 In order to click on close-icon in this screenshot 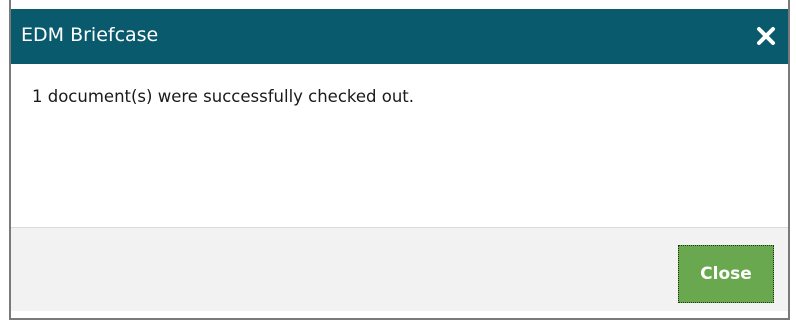, I will do `click(766, 36)`.